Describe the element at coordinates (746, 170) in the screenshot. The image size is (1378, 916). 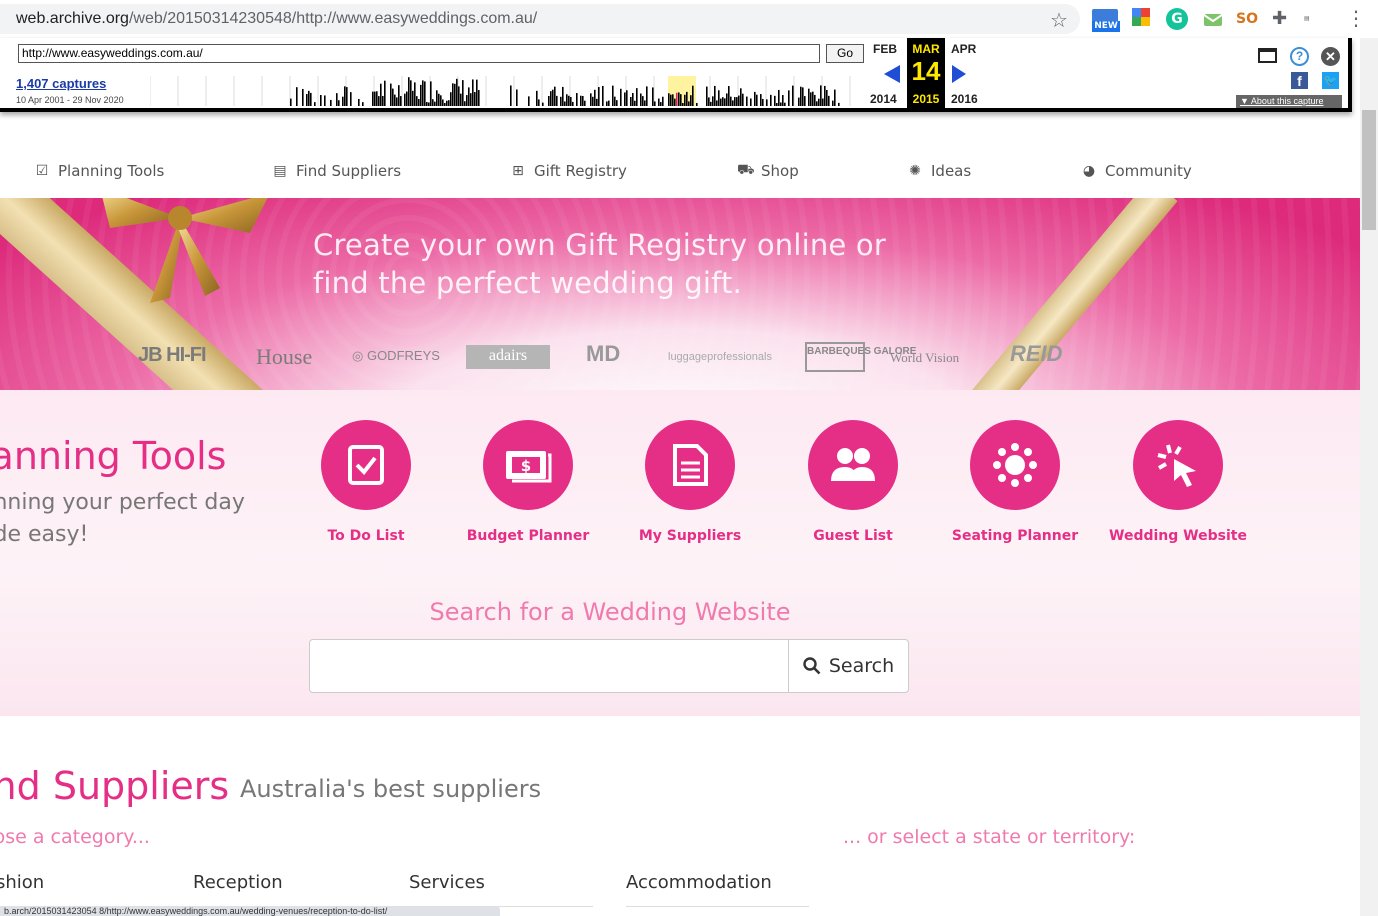
I see `cart-icon: ⛟` at that location.